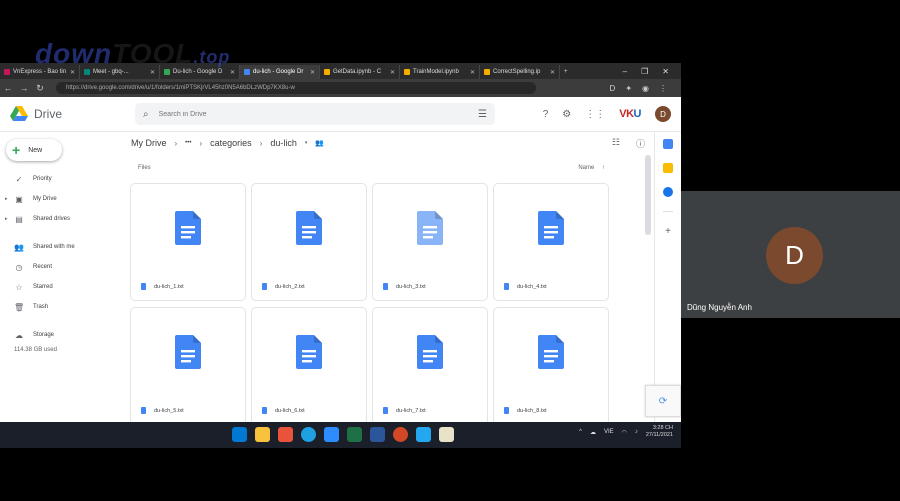 The width and height of the screenshot is (900, 501). Describe the element at coordinates (595, 114) in the screenshot. I see `apps-grid-icon: ⋮⋮` at that location.